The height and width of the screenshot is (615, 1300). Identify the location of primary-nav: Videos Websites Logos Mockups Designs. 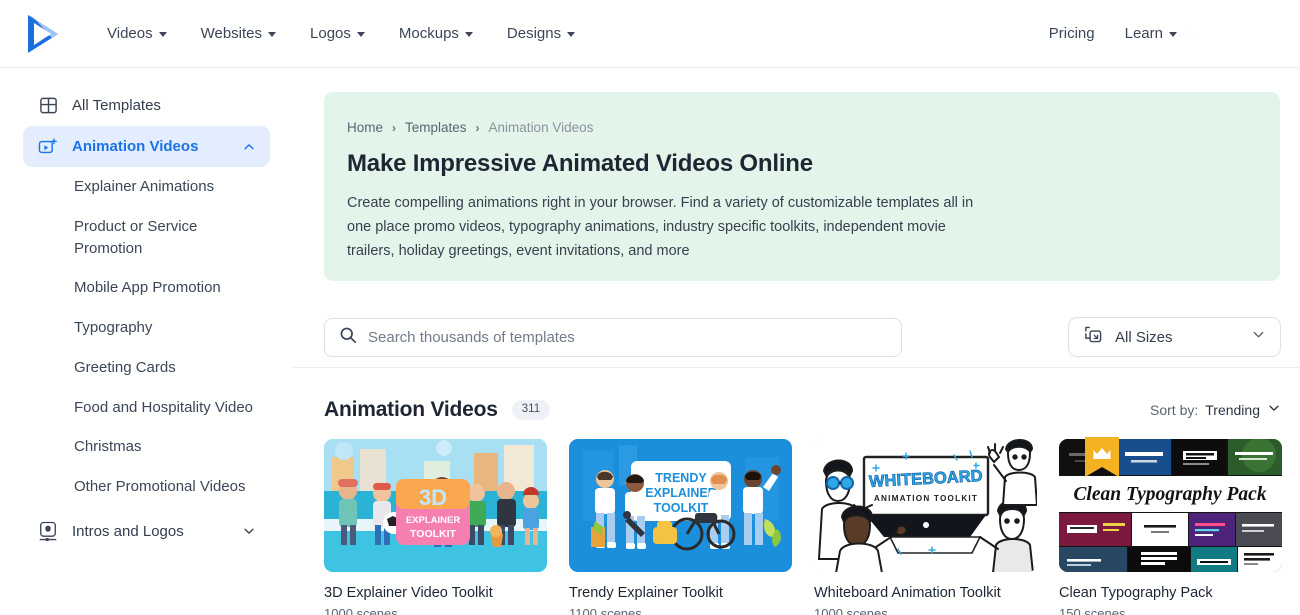
(341, 33).